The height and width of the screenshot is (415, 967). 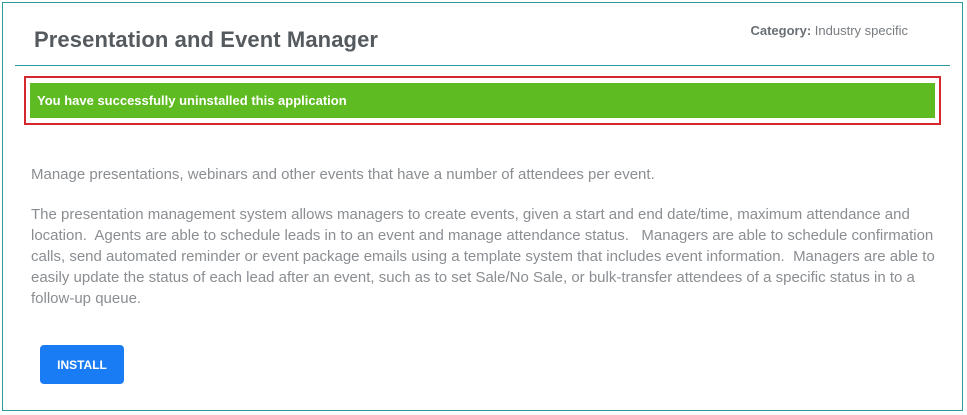 I want to click on page-title: Presentation and Event Manager, so click(x=206, y=39).